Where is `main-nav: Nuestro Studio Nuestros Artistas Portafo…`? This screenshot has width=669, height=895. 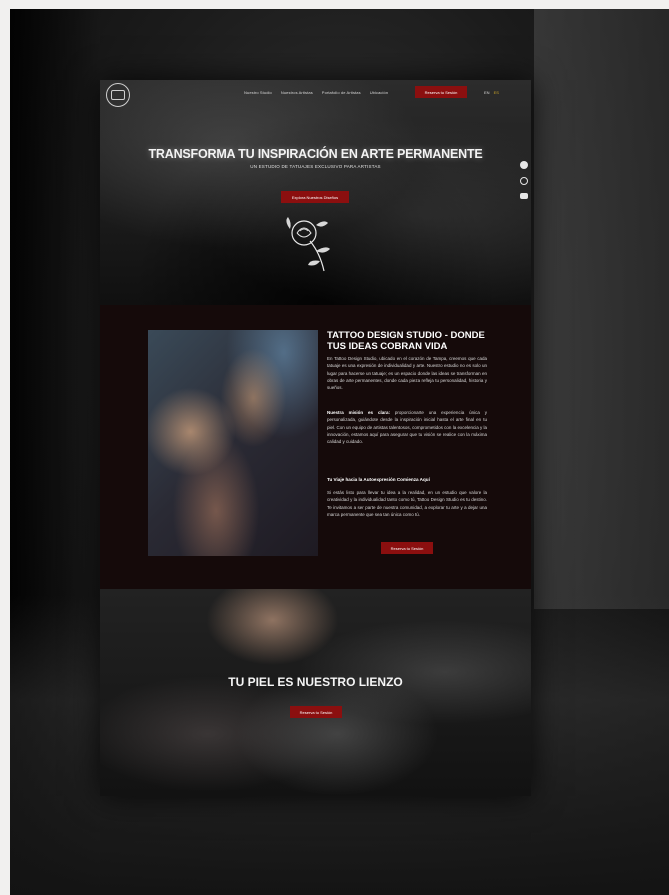 main-nav: Nuestro Studio Nuestros Artistas Portafo… is located at coordinates (316, 92).